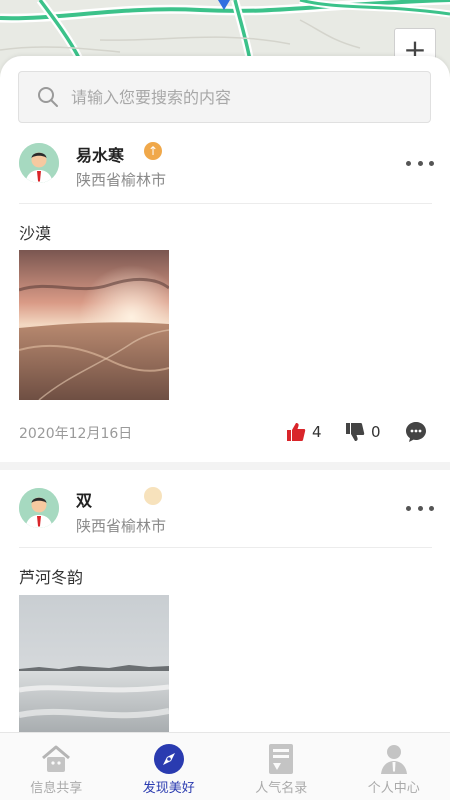 This screenshot has width=450, height=800. I want to click on post-date: 2020年12月16日, so click(76, 434).